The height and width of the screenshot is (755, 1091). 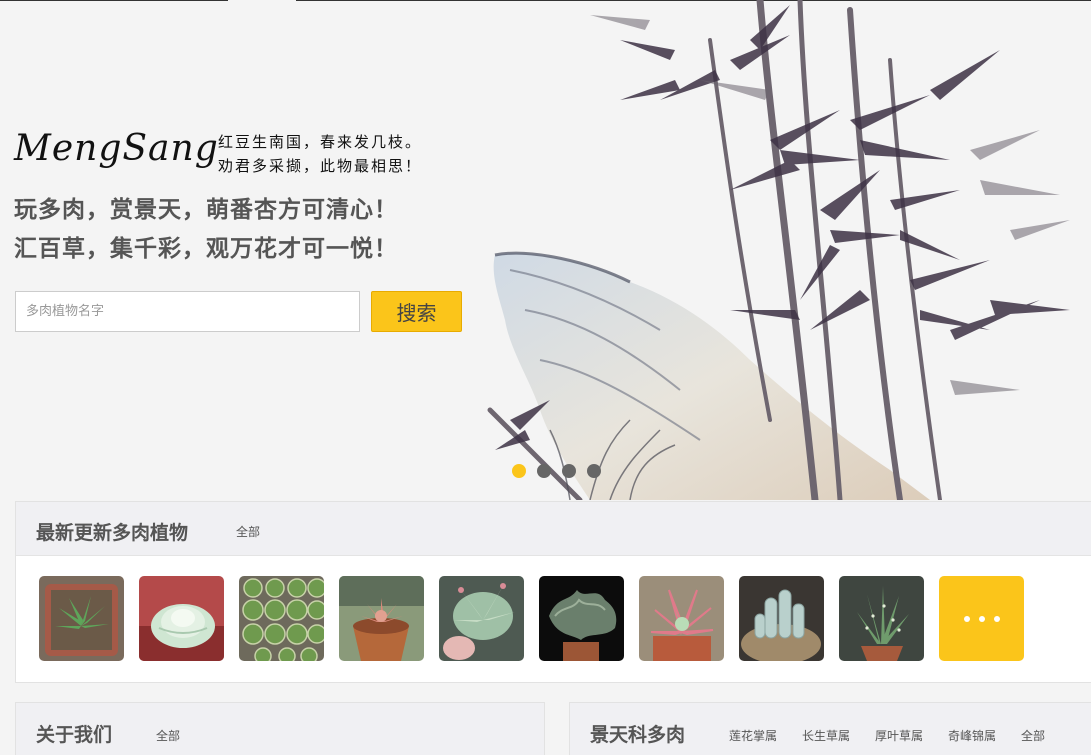 I want to click on about-us-panel: 关于我们 全部, so click(x=280, y=728).